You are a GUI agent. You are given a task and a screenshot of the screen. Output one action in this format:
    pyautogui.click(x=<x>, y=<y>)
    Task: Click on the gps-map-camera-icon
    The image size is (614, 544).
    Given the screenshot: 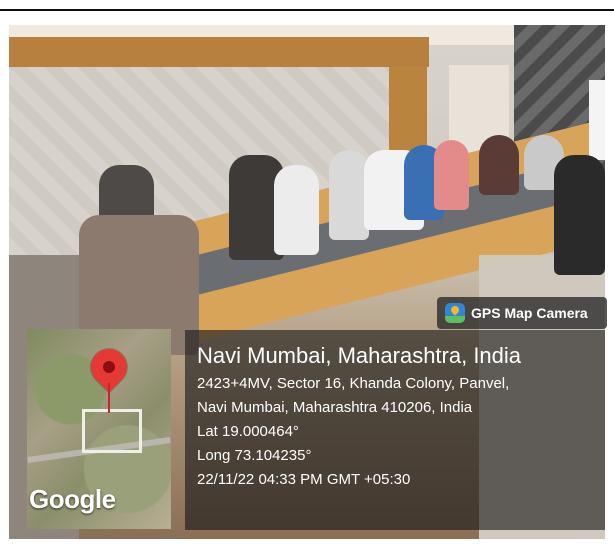 What is the action you would take?
    pyautogui.click(x=455, y=313)
    